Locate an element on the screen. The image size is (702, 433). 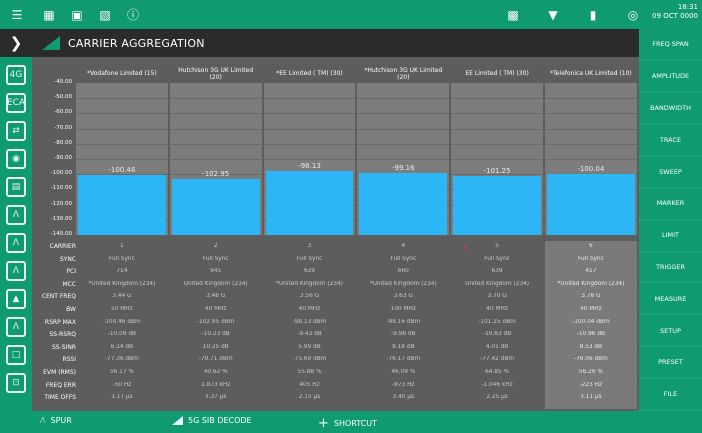
carrier-plot: -100.04 is located at coordinates (591, 159).